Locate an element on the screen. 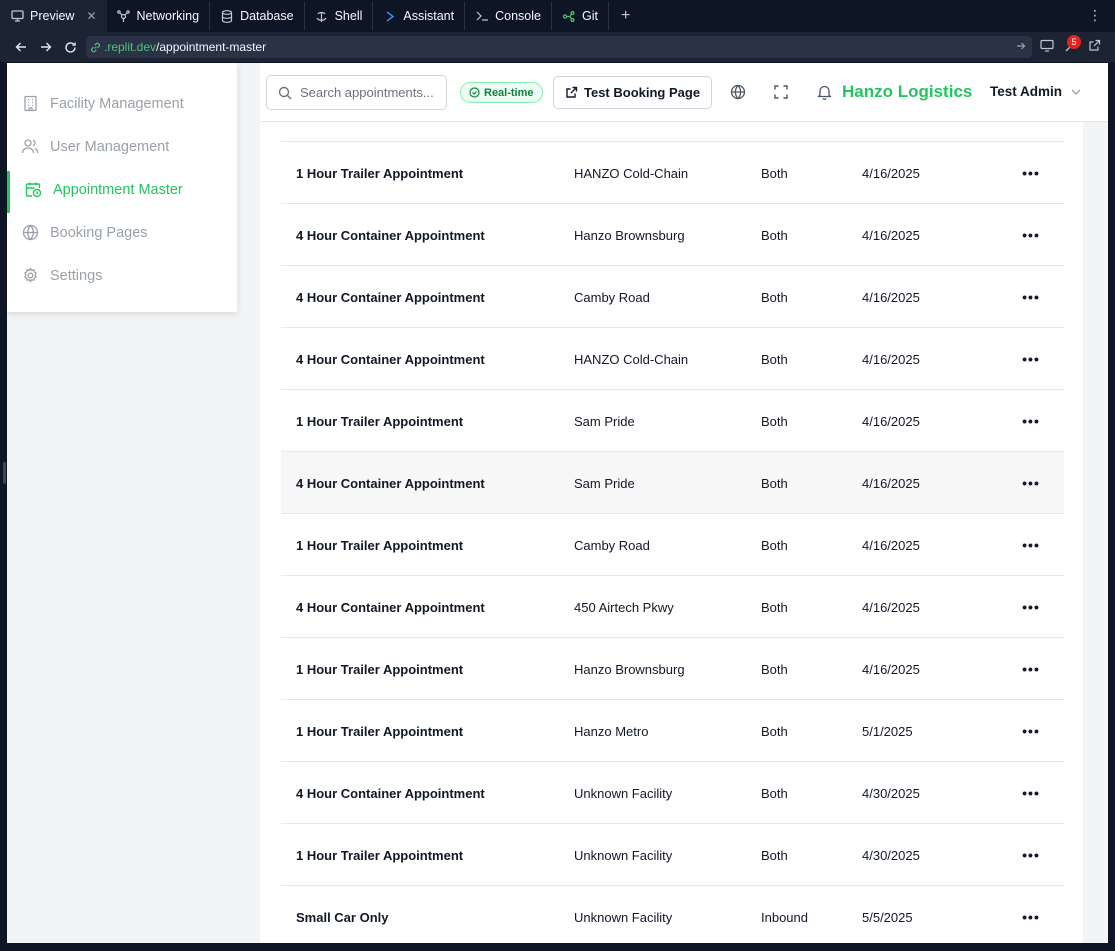 Image resolution: width=1115 pixels, height=951 pixels. new-tab-plus-icon: + is located at coordinates (625, 16).